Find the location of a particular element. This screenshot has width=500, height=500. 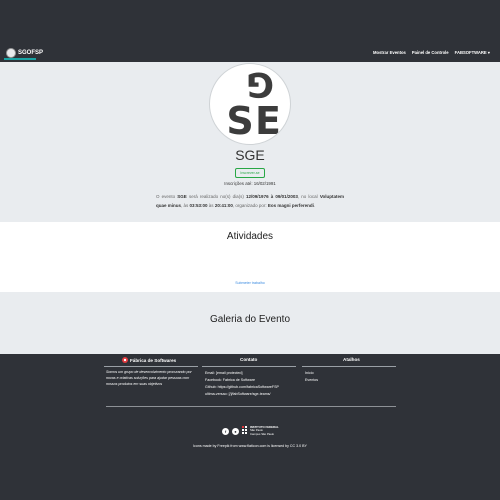

footer-divider is located at coordinates (251, 406).